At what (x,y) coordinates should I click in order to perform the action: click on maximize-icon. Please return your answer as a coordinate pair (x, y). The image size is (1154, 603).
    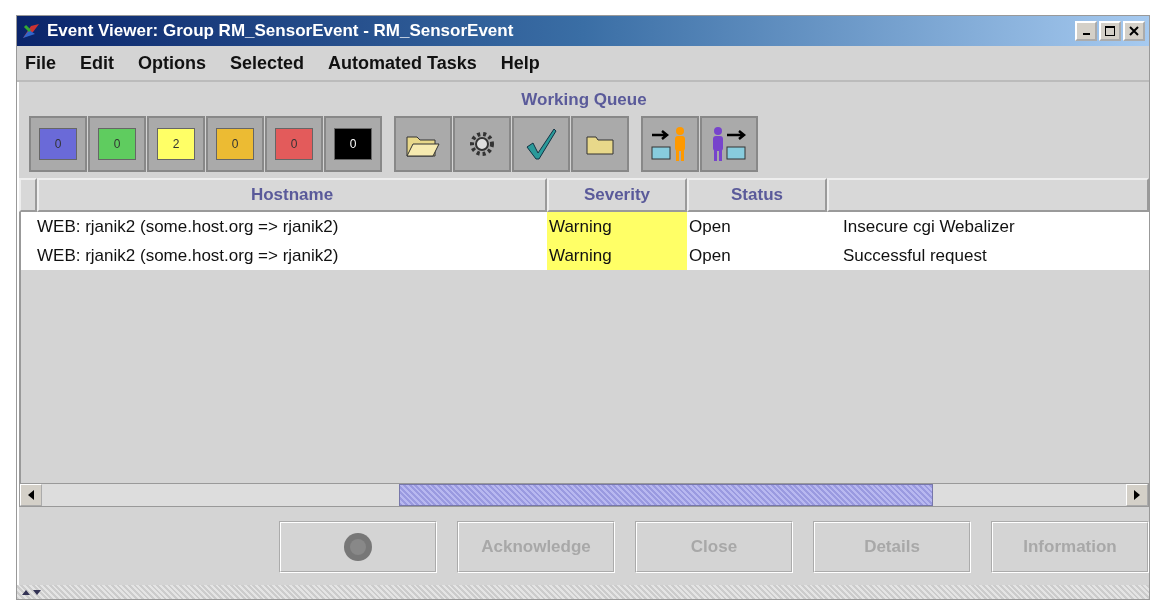
    Looking at the image, I should click on (1110, 31).